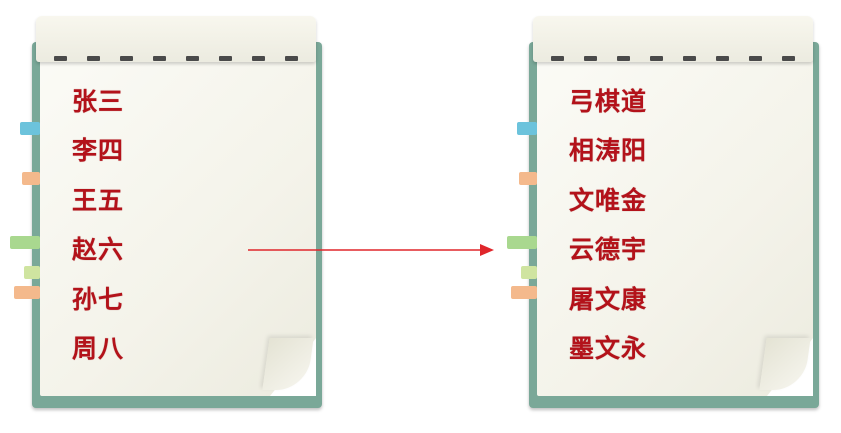 This screenshot has height=433, width=841. Describe the element at coordinates (98, 200) in the screenshot. I see `name-item: 王五` at that location.